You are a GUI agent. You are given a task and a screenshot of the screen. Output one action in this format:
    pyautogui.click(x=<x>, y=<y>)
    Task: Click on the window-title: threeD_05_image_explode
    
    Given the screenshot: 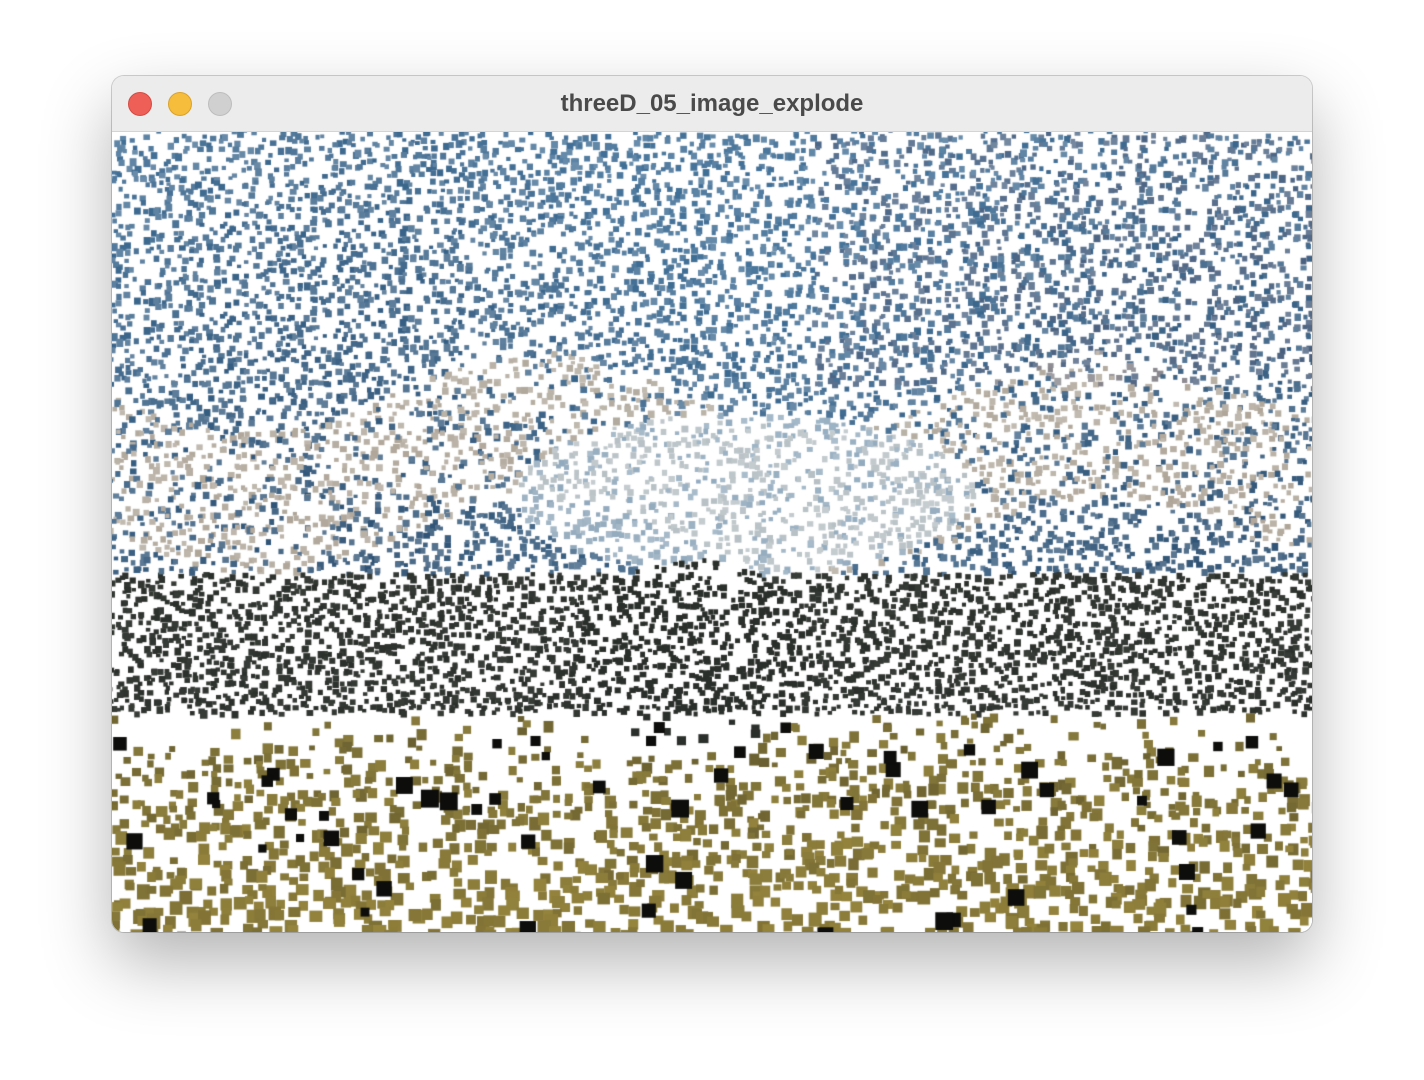 What is the action you would take?
    pyautogui.click(x=712, y=103)
    